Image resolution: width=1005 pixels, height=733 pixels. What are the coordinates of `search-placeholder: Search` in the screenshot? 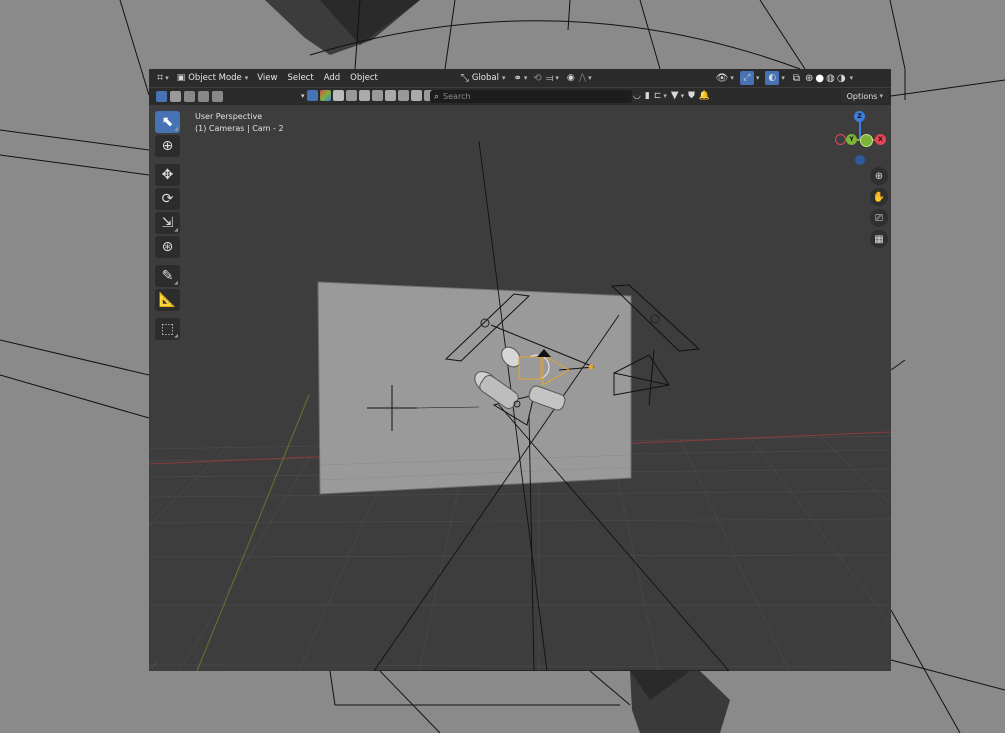 It's located at (457, 96).